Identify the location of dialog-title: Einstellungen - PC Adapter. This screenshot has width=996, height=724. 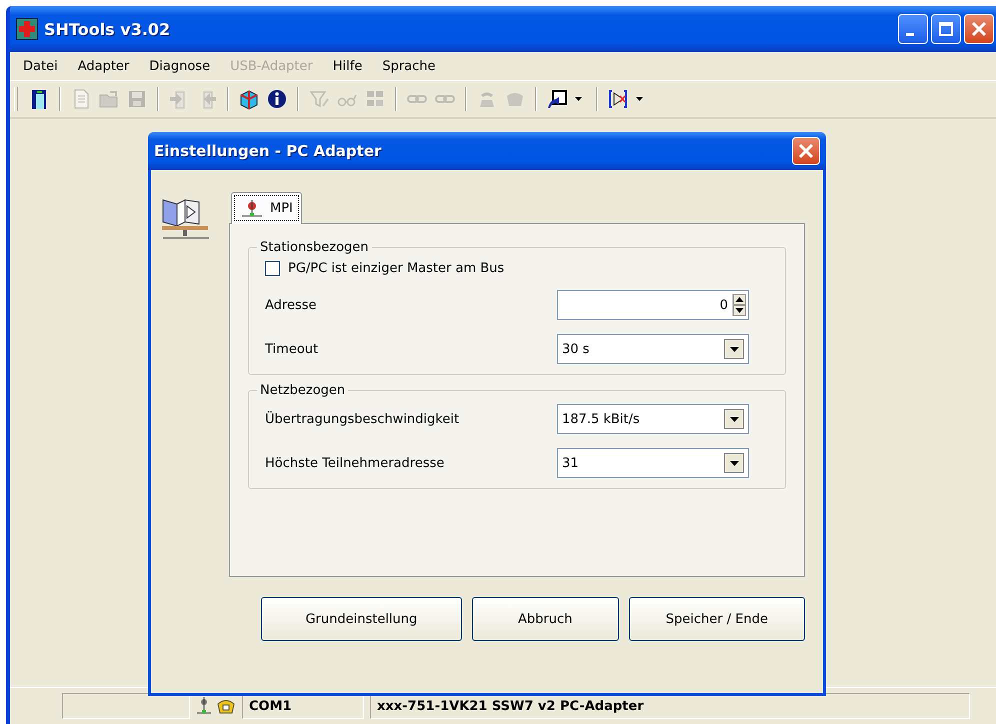
(268, 151).